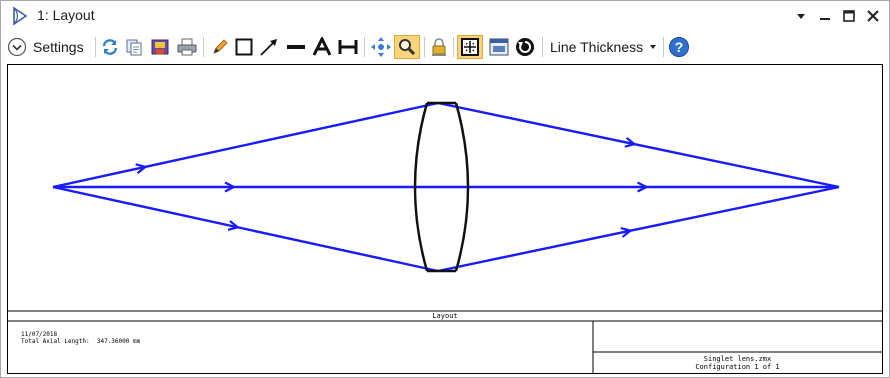 The image size is (890, 378). What do you see at coordinates (445, 316) in the screenshot?
I see `section-label: Layout` at bounding box center [445, 316].